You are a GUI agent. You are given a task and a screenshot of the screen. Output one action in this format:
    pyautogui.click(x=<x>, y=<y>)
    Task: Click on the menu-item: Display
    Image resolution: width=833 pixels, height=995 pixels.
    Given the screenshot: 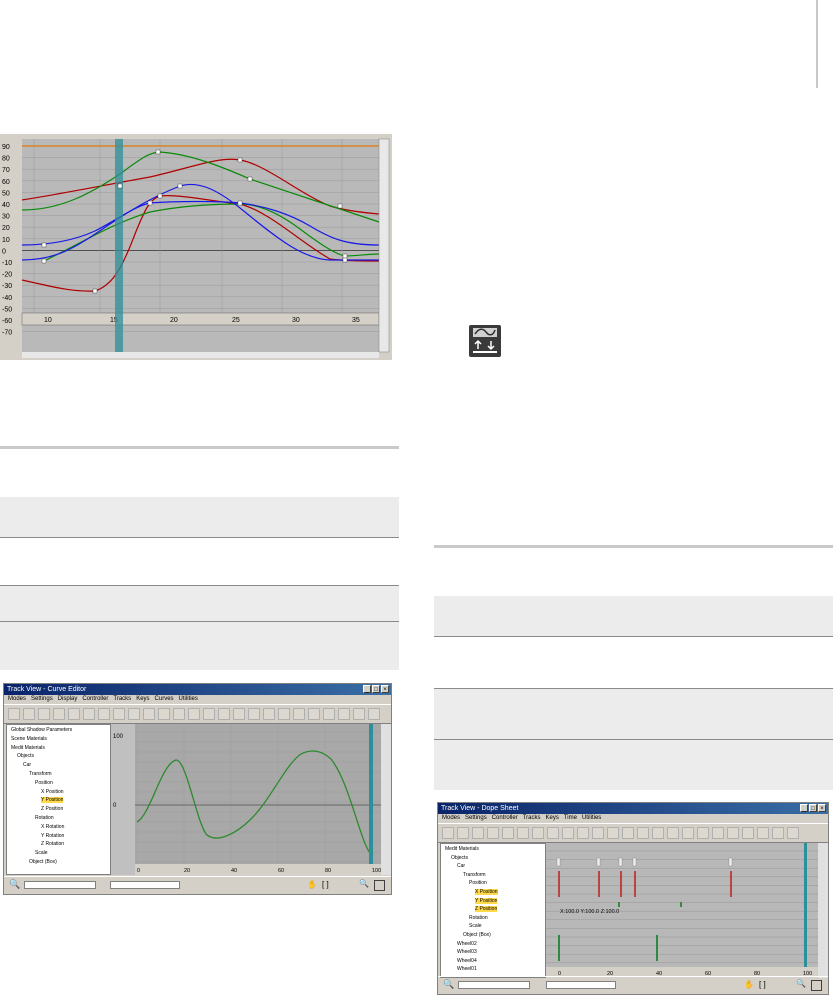 What is the action you would take?
    pyautogui.click(x=68, y=699)
    